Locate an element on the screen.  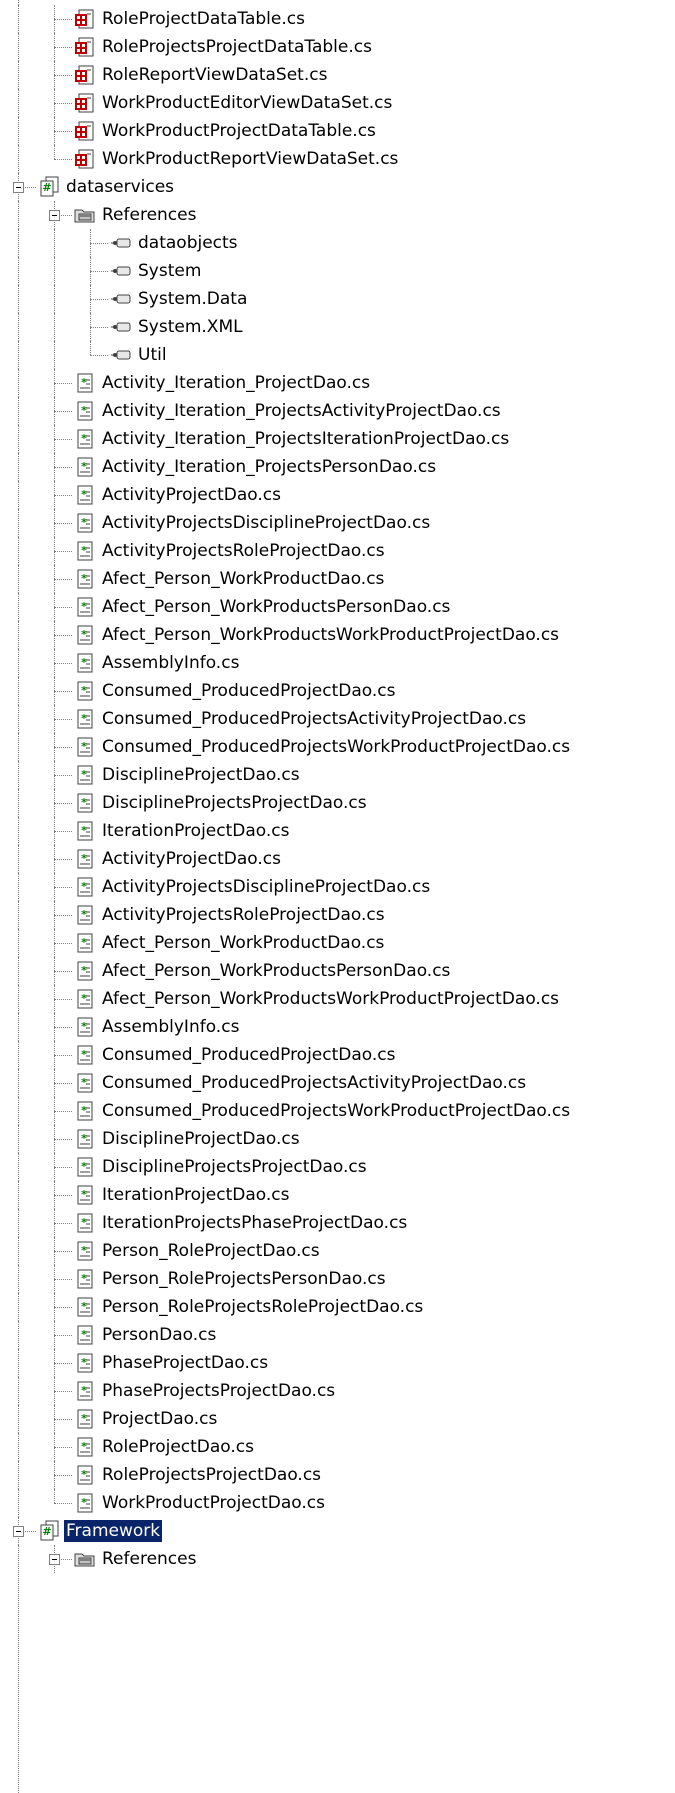
tree-node-label: Activity_Iteration_ProjectsPersonDao.cs is located at coordinates (269, 467).